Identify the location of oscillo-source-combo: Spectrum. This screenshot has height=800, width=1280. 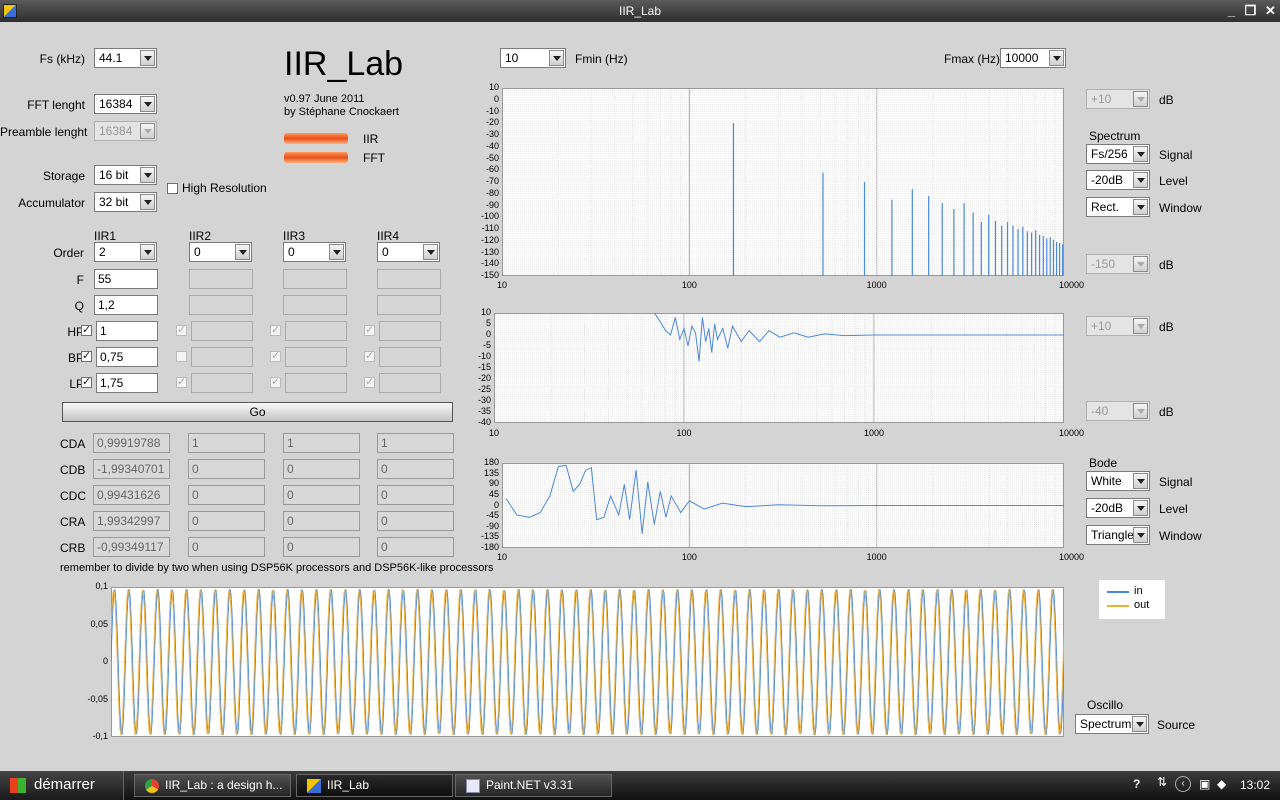
(1112, 724).